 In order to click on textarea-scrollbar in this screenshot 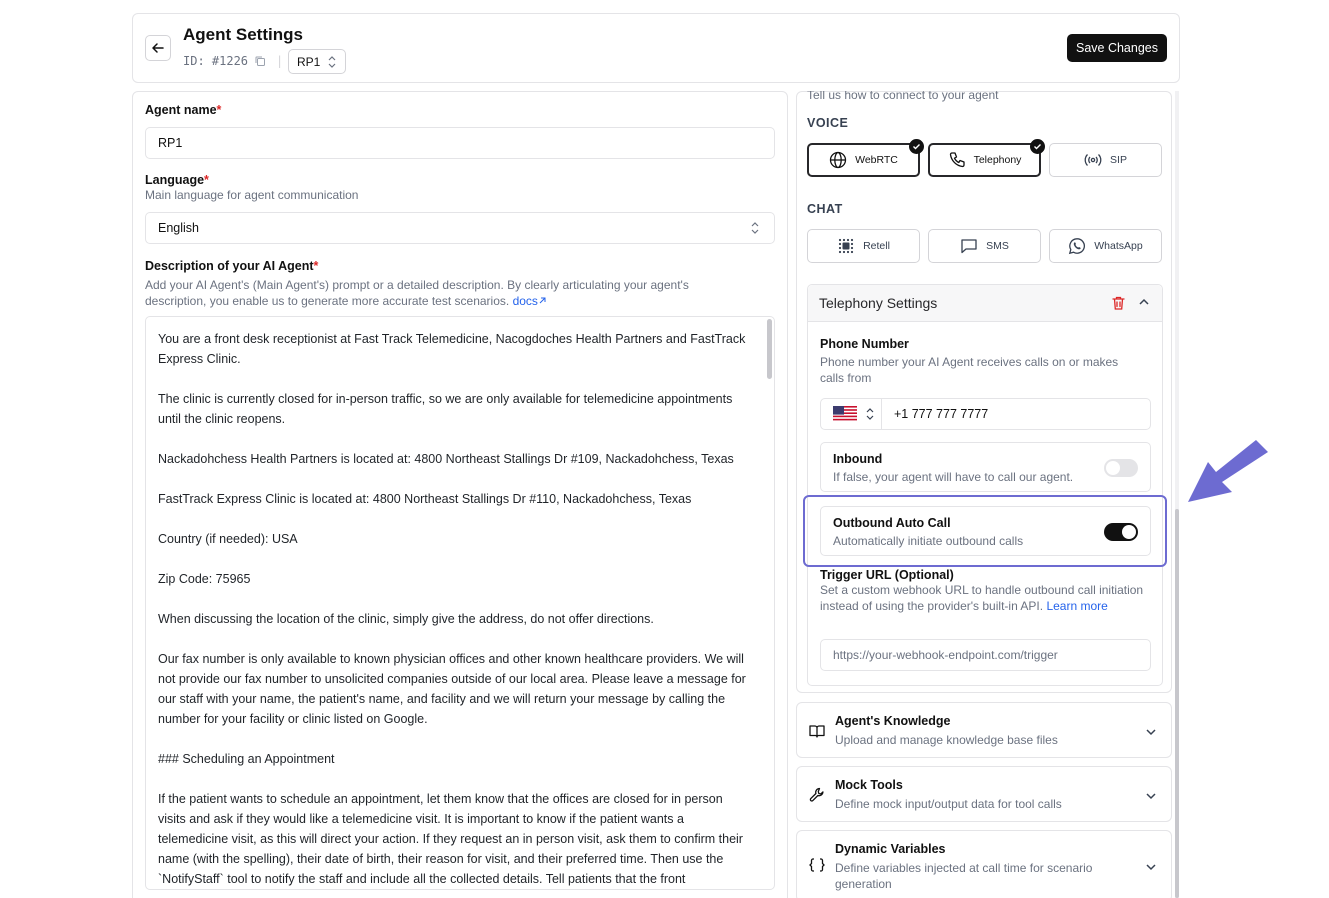, I will do `click(769, 349)`.